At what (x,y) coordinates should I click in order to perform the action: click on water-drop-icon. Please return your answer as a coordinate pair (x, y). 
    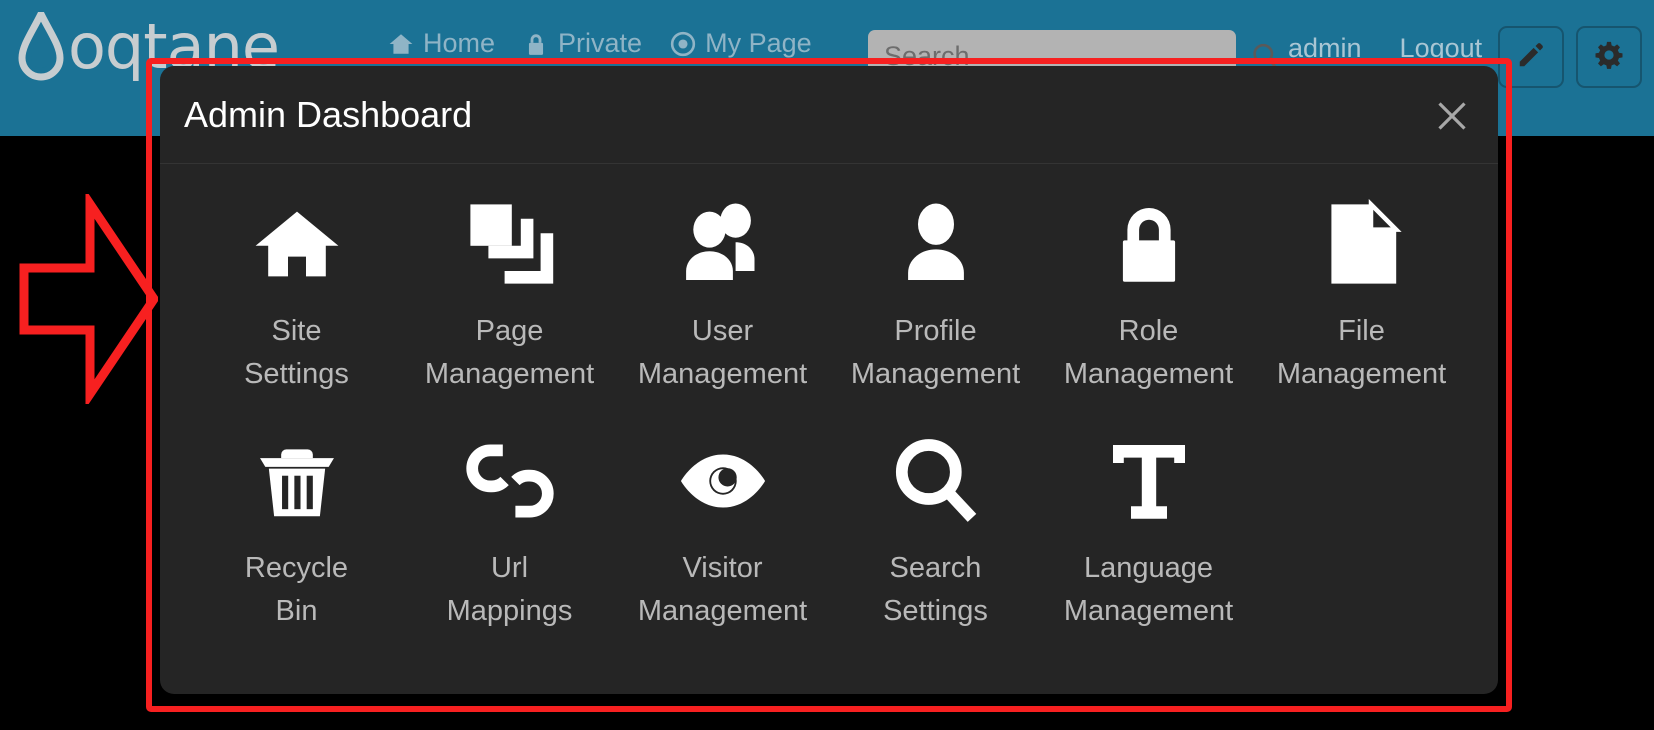
    Looking at the image, I should click on (41, 44).